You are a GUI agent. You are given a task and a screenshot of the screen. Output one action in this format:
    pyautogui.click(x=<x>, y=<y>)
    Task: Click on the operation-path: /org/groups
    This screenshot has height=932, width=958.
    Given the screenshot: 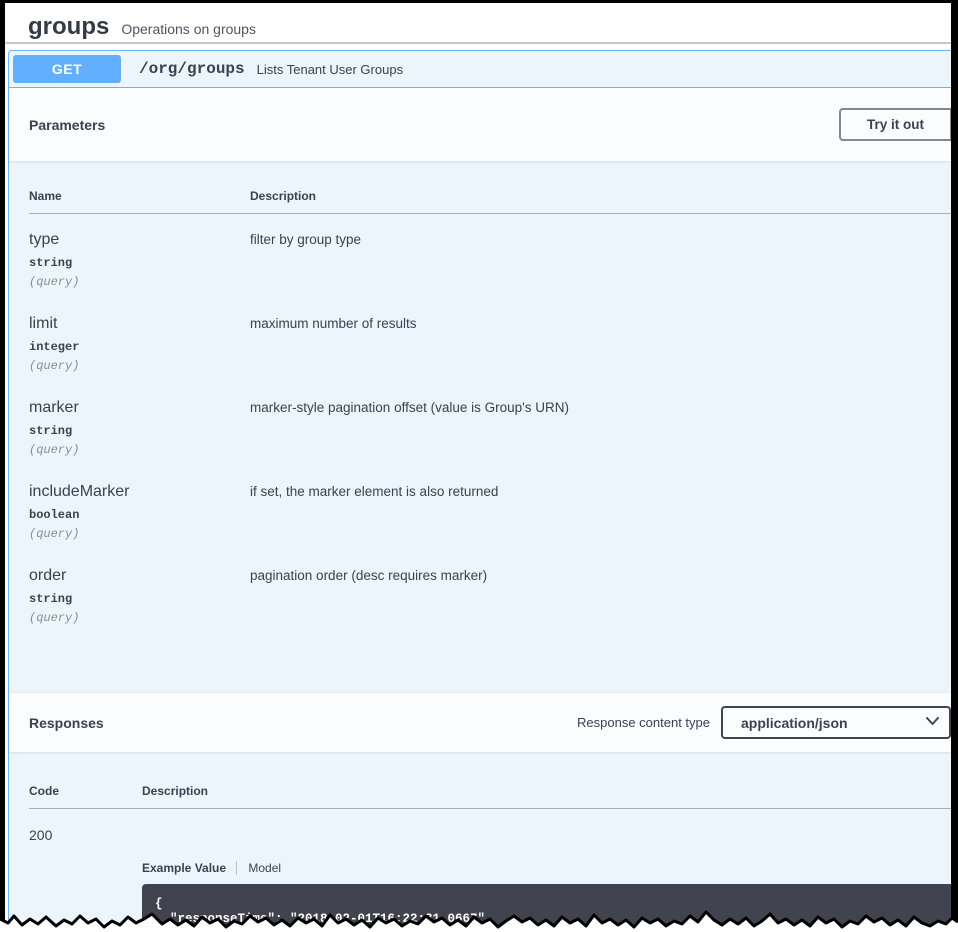 What is the action you would take?
    pyautogui.click(x=192, y=69)
    